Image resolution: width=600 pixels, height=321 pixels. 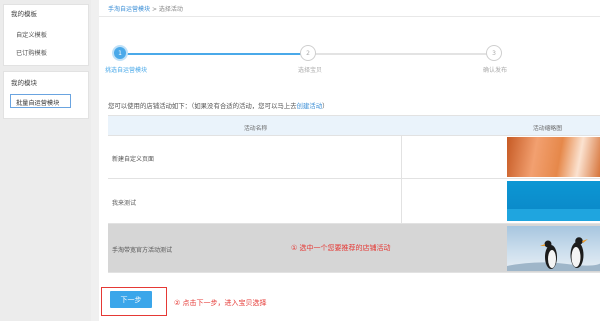 I want to click on column-header-name: 活动名称, so click(x=256, y=129).